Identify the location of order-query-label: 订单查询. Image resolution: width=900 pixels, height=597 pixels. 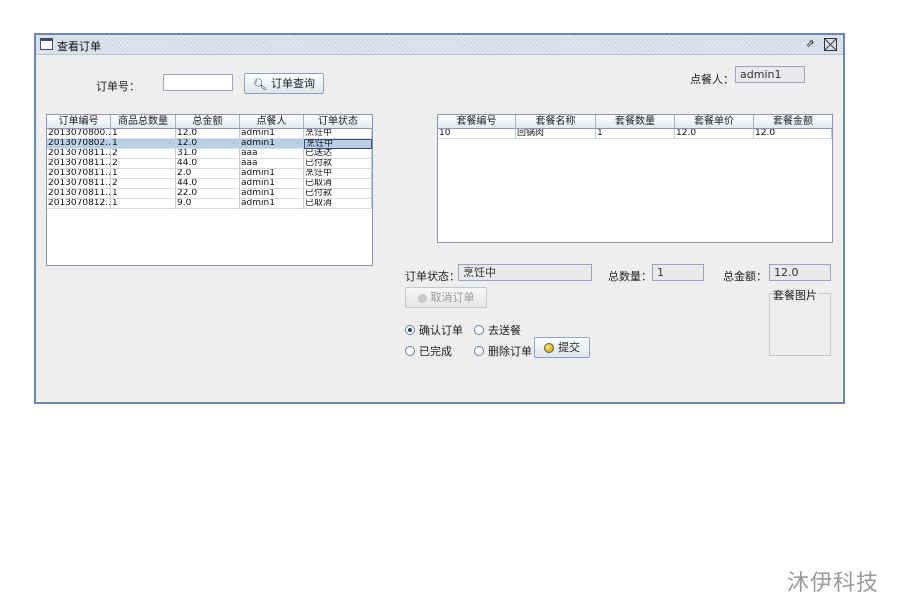
(292, 83).